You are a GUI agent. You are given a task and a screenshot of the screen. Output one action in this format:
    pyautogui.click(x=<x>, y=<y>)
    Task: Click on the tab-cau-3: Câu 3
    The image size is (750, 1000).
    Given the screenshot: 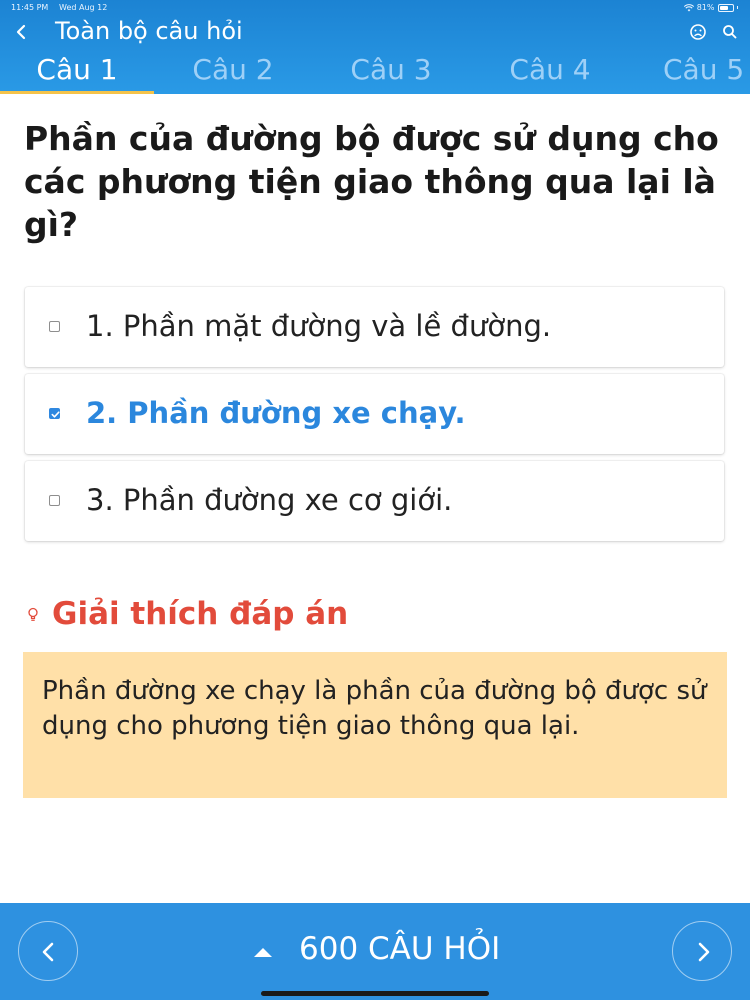 What is the action you would take?
    pyautogui.click(x=391, y=69)
    